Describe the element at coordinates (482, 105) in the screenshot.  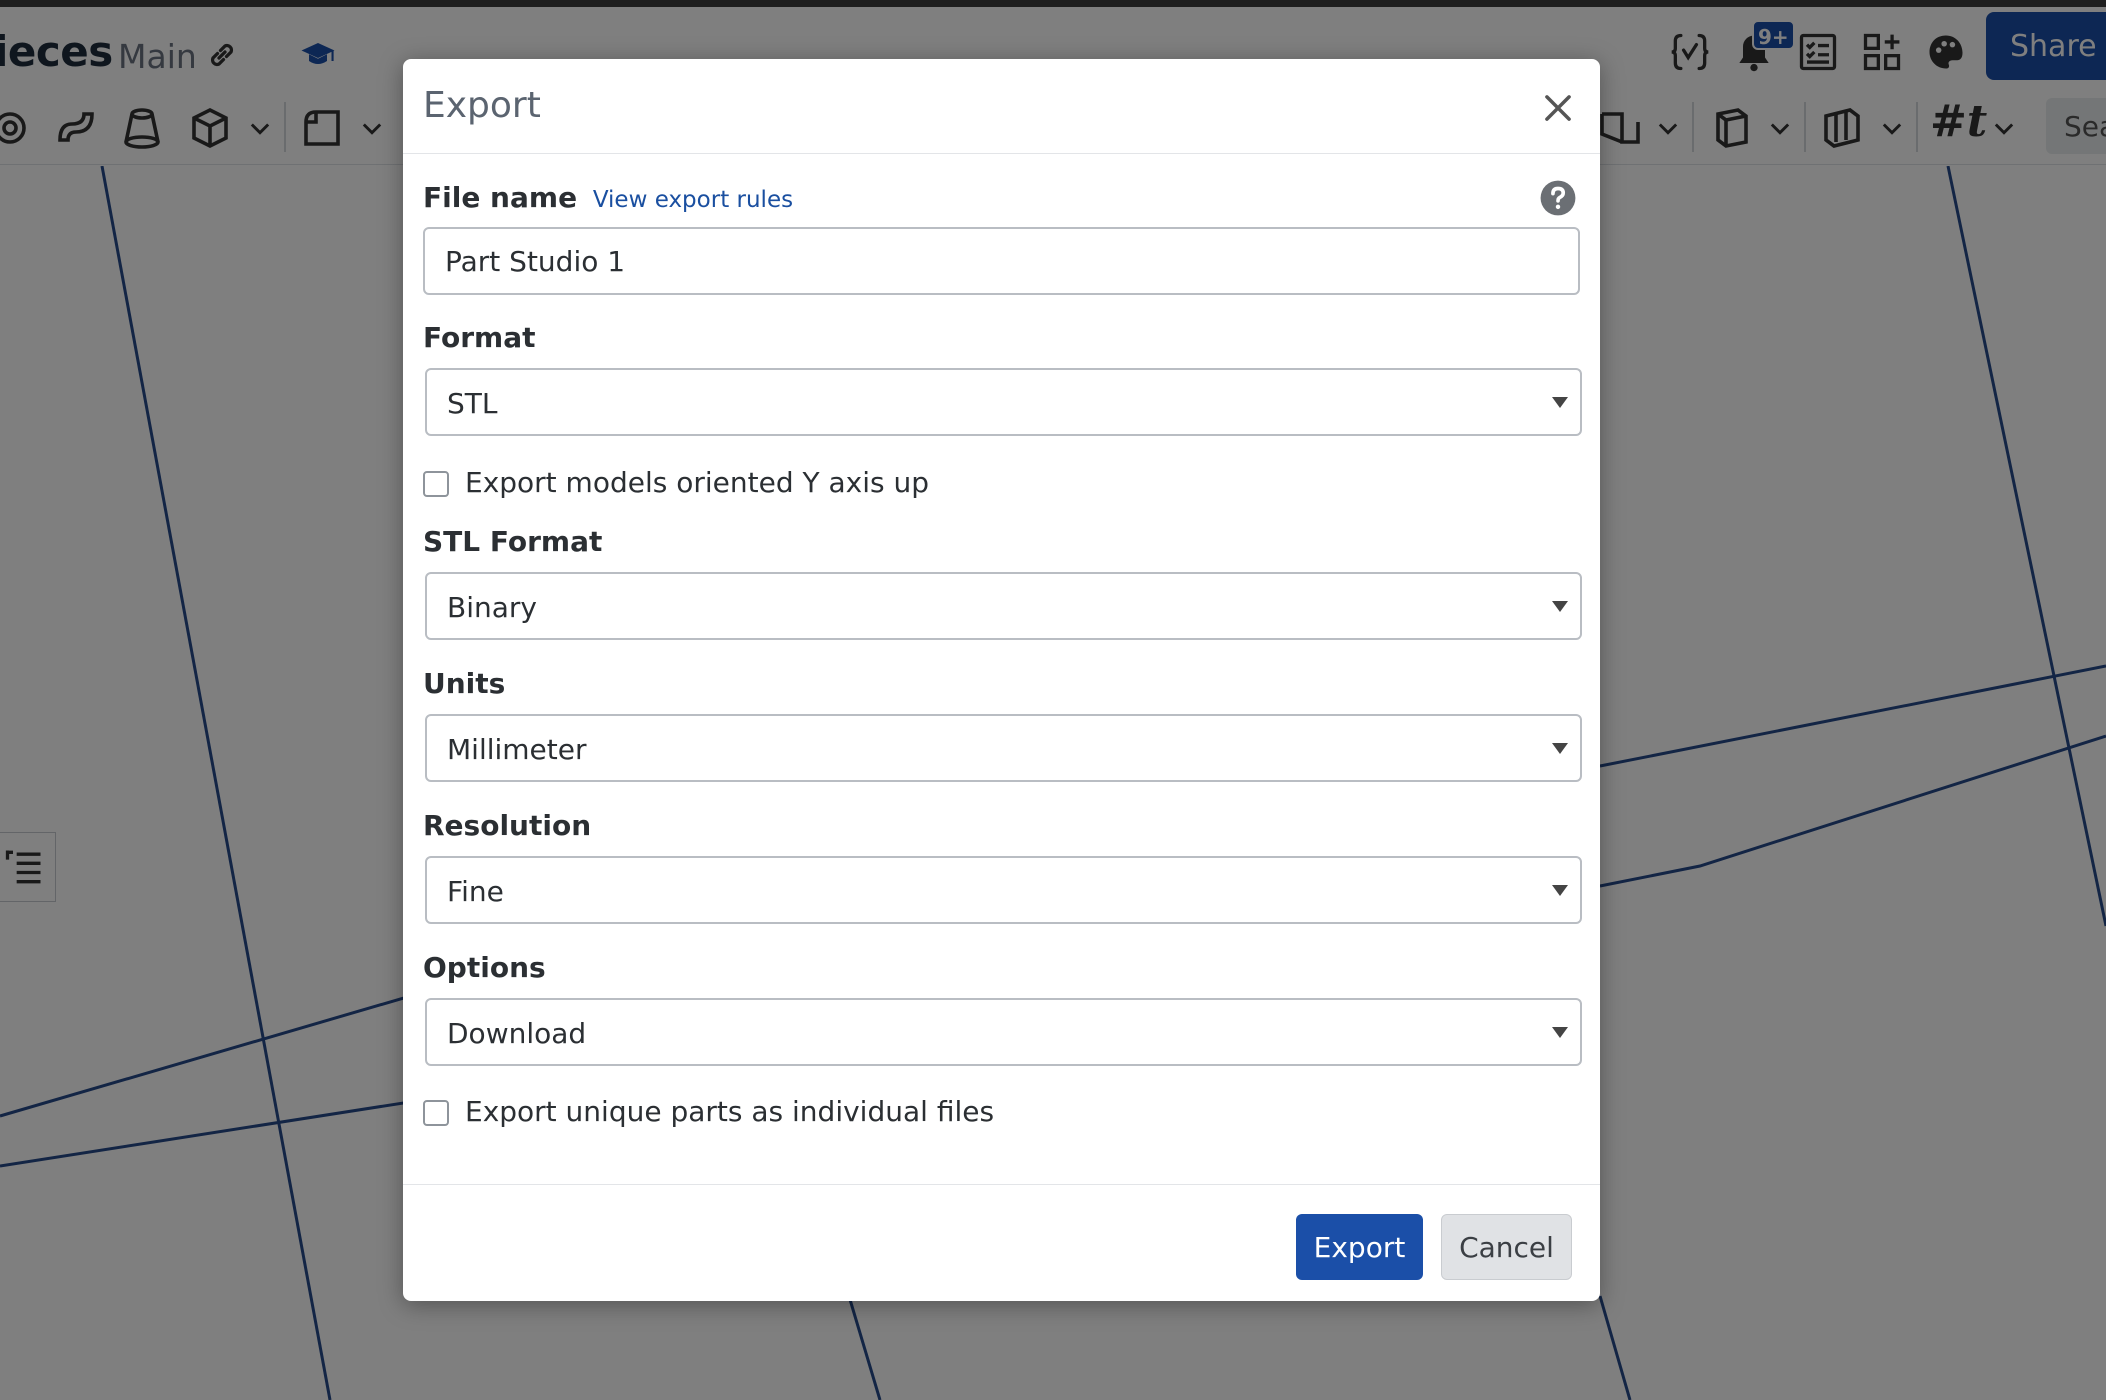
I see `dialog-title: Export` at that location.